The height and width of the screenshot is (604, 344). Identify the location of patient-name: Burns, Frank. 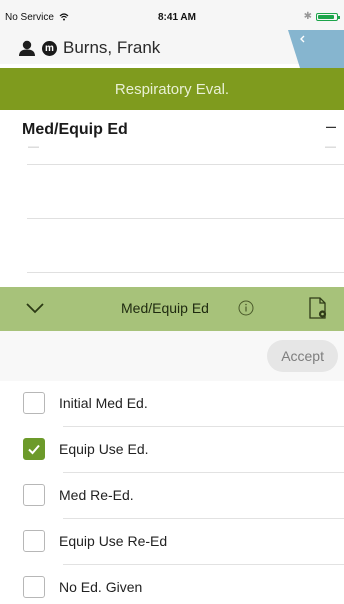
(111, 48).